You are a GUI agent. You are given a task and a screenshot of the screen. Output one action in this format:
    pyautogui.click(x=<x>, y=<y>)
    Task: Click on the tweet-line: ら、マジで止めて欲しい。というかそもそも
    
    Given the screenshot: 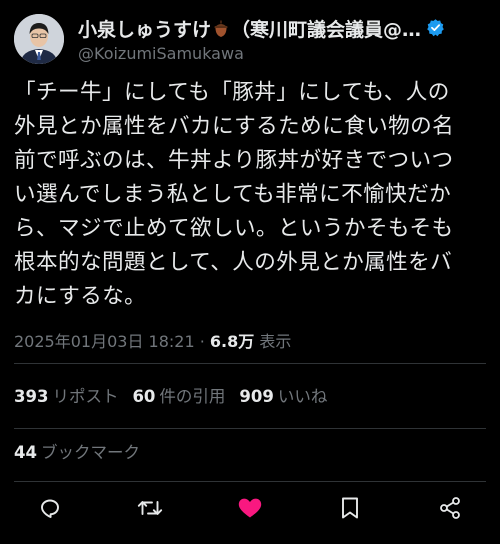 What is the action you would take?
    pyautogui.click(x=234, y=228)
    